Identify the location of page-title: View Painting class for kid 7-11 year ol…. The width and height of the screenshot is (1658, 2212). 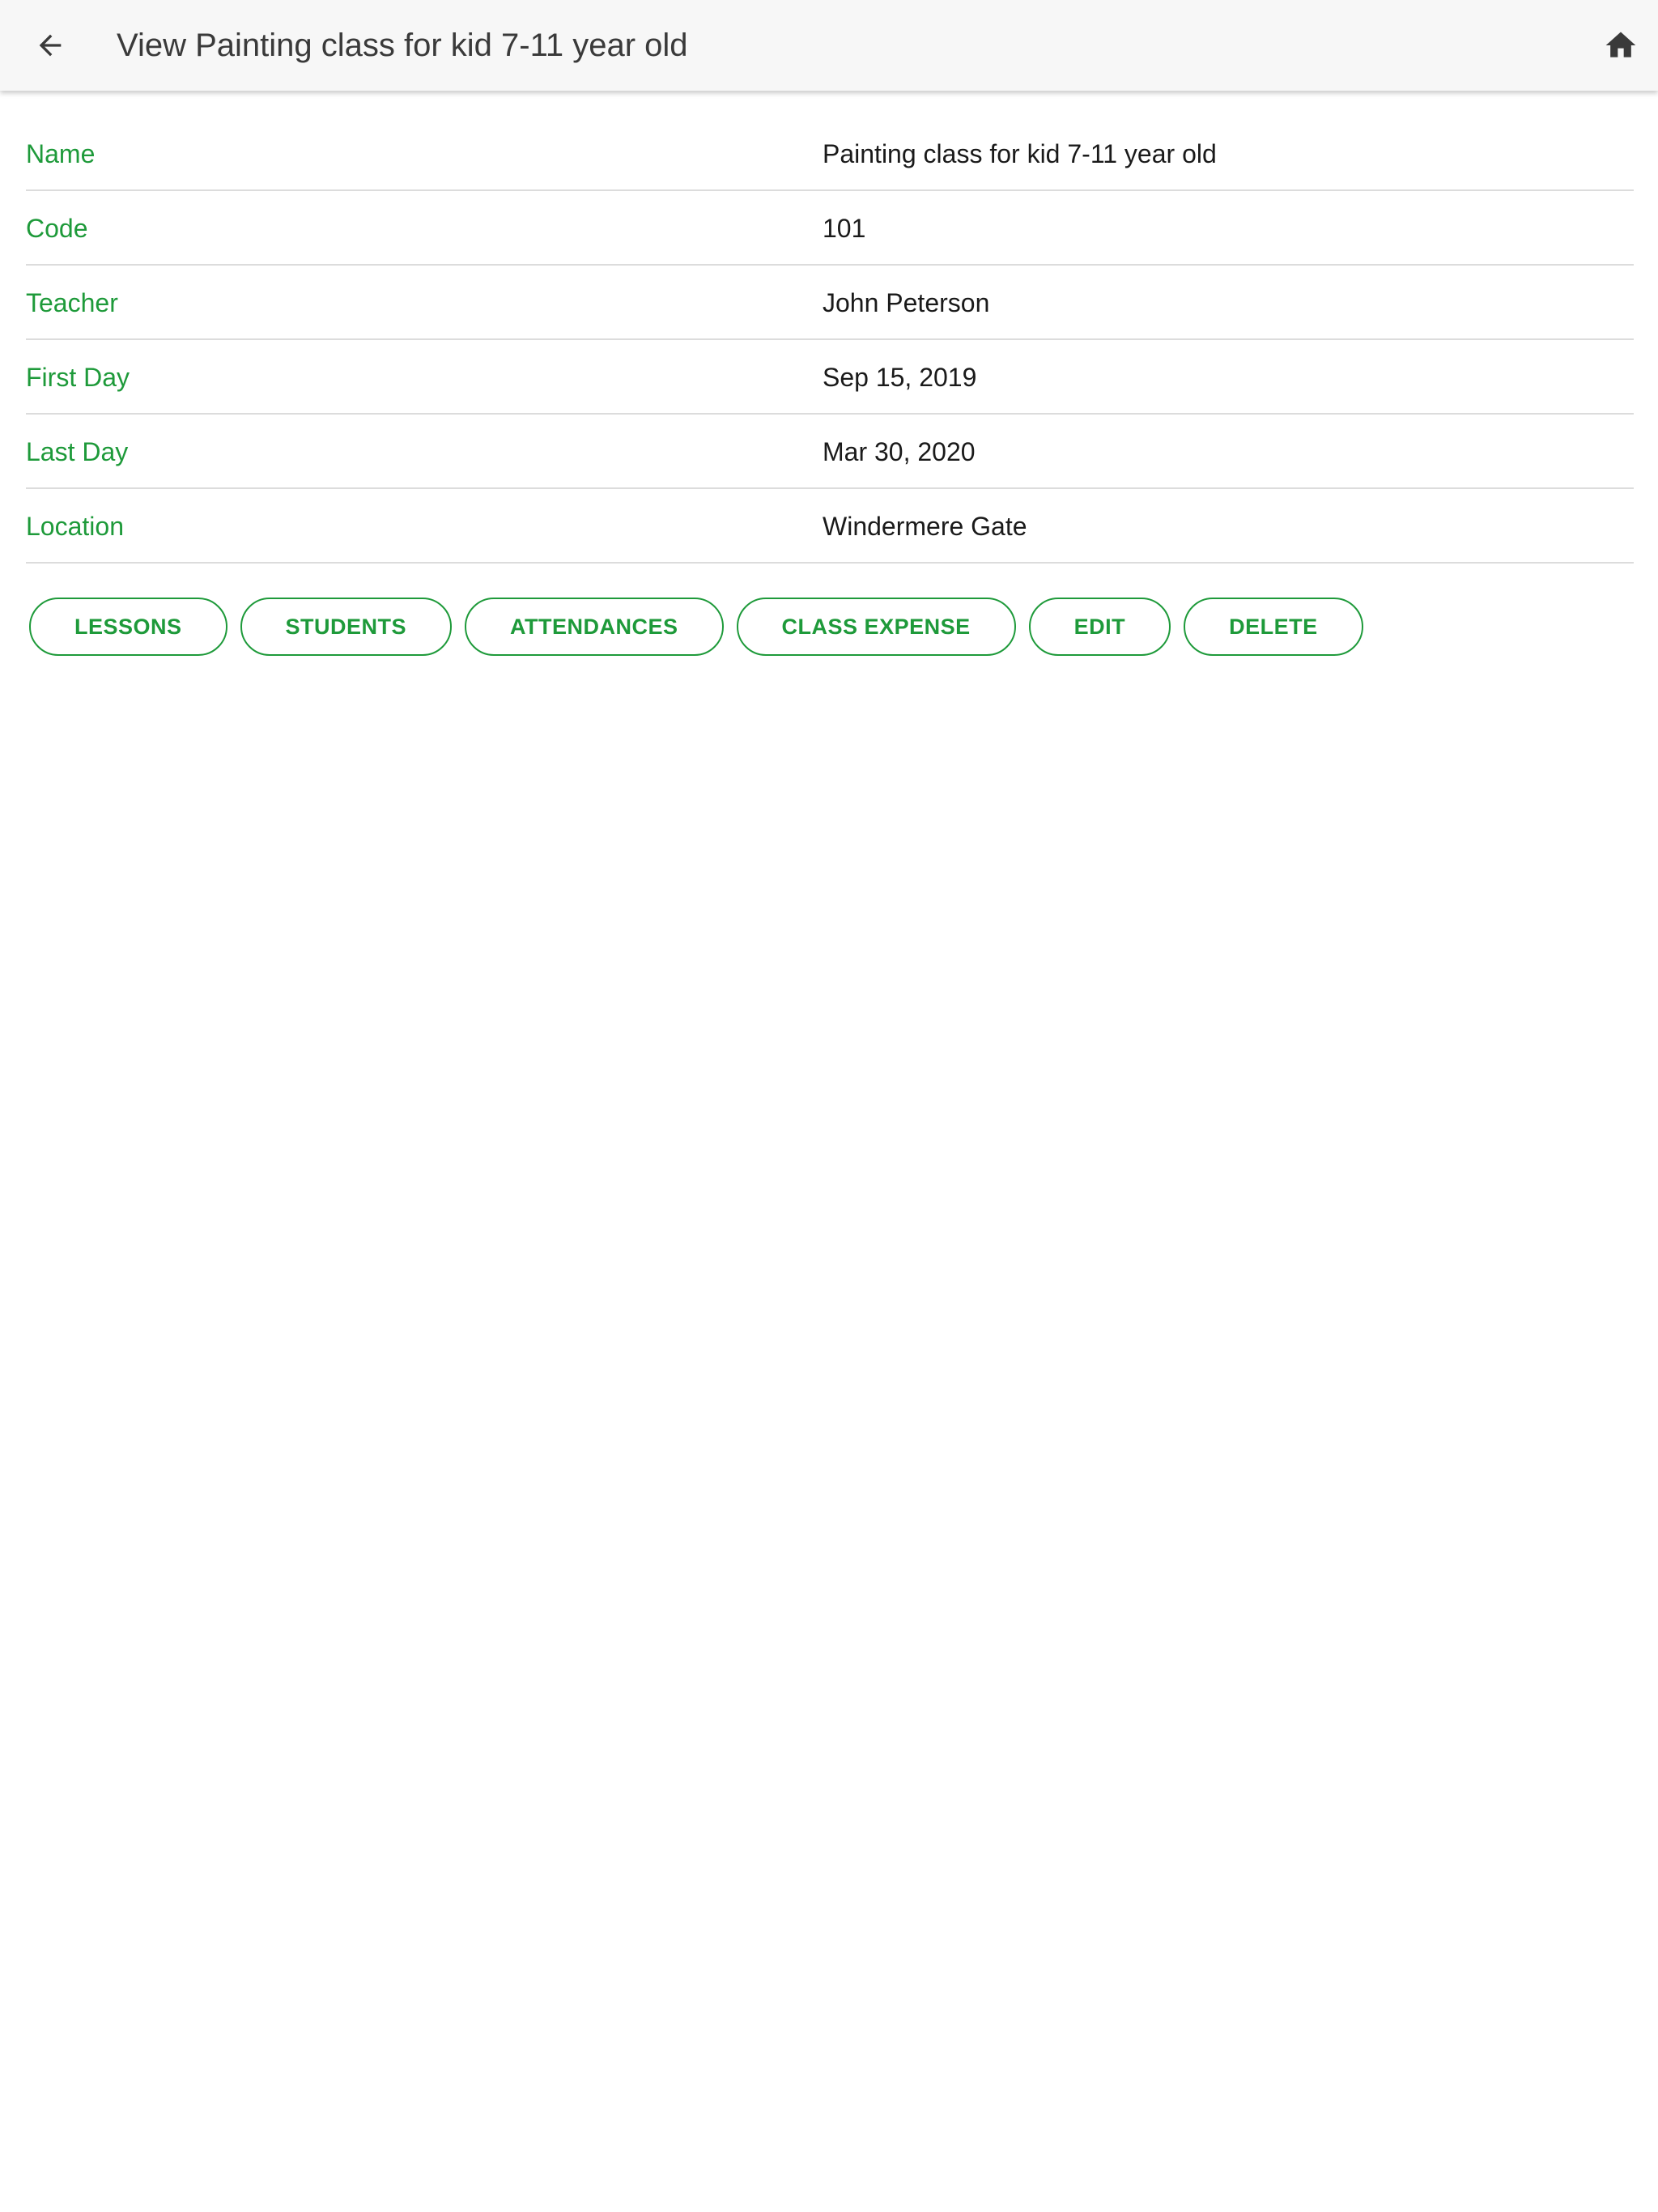
(402, 46).